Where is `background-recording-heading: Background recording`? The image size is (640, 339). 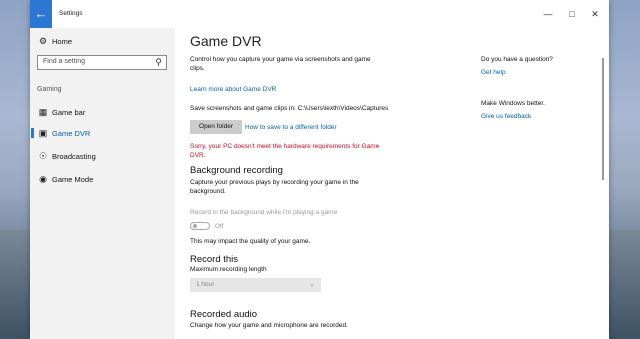 background-recording-heading: Background recording is located at coordinates (236, 170).